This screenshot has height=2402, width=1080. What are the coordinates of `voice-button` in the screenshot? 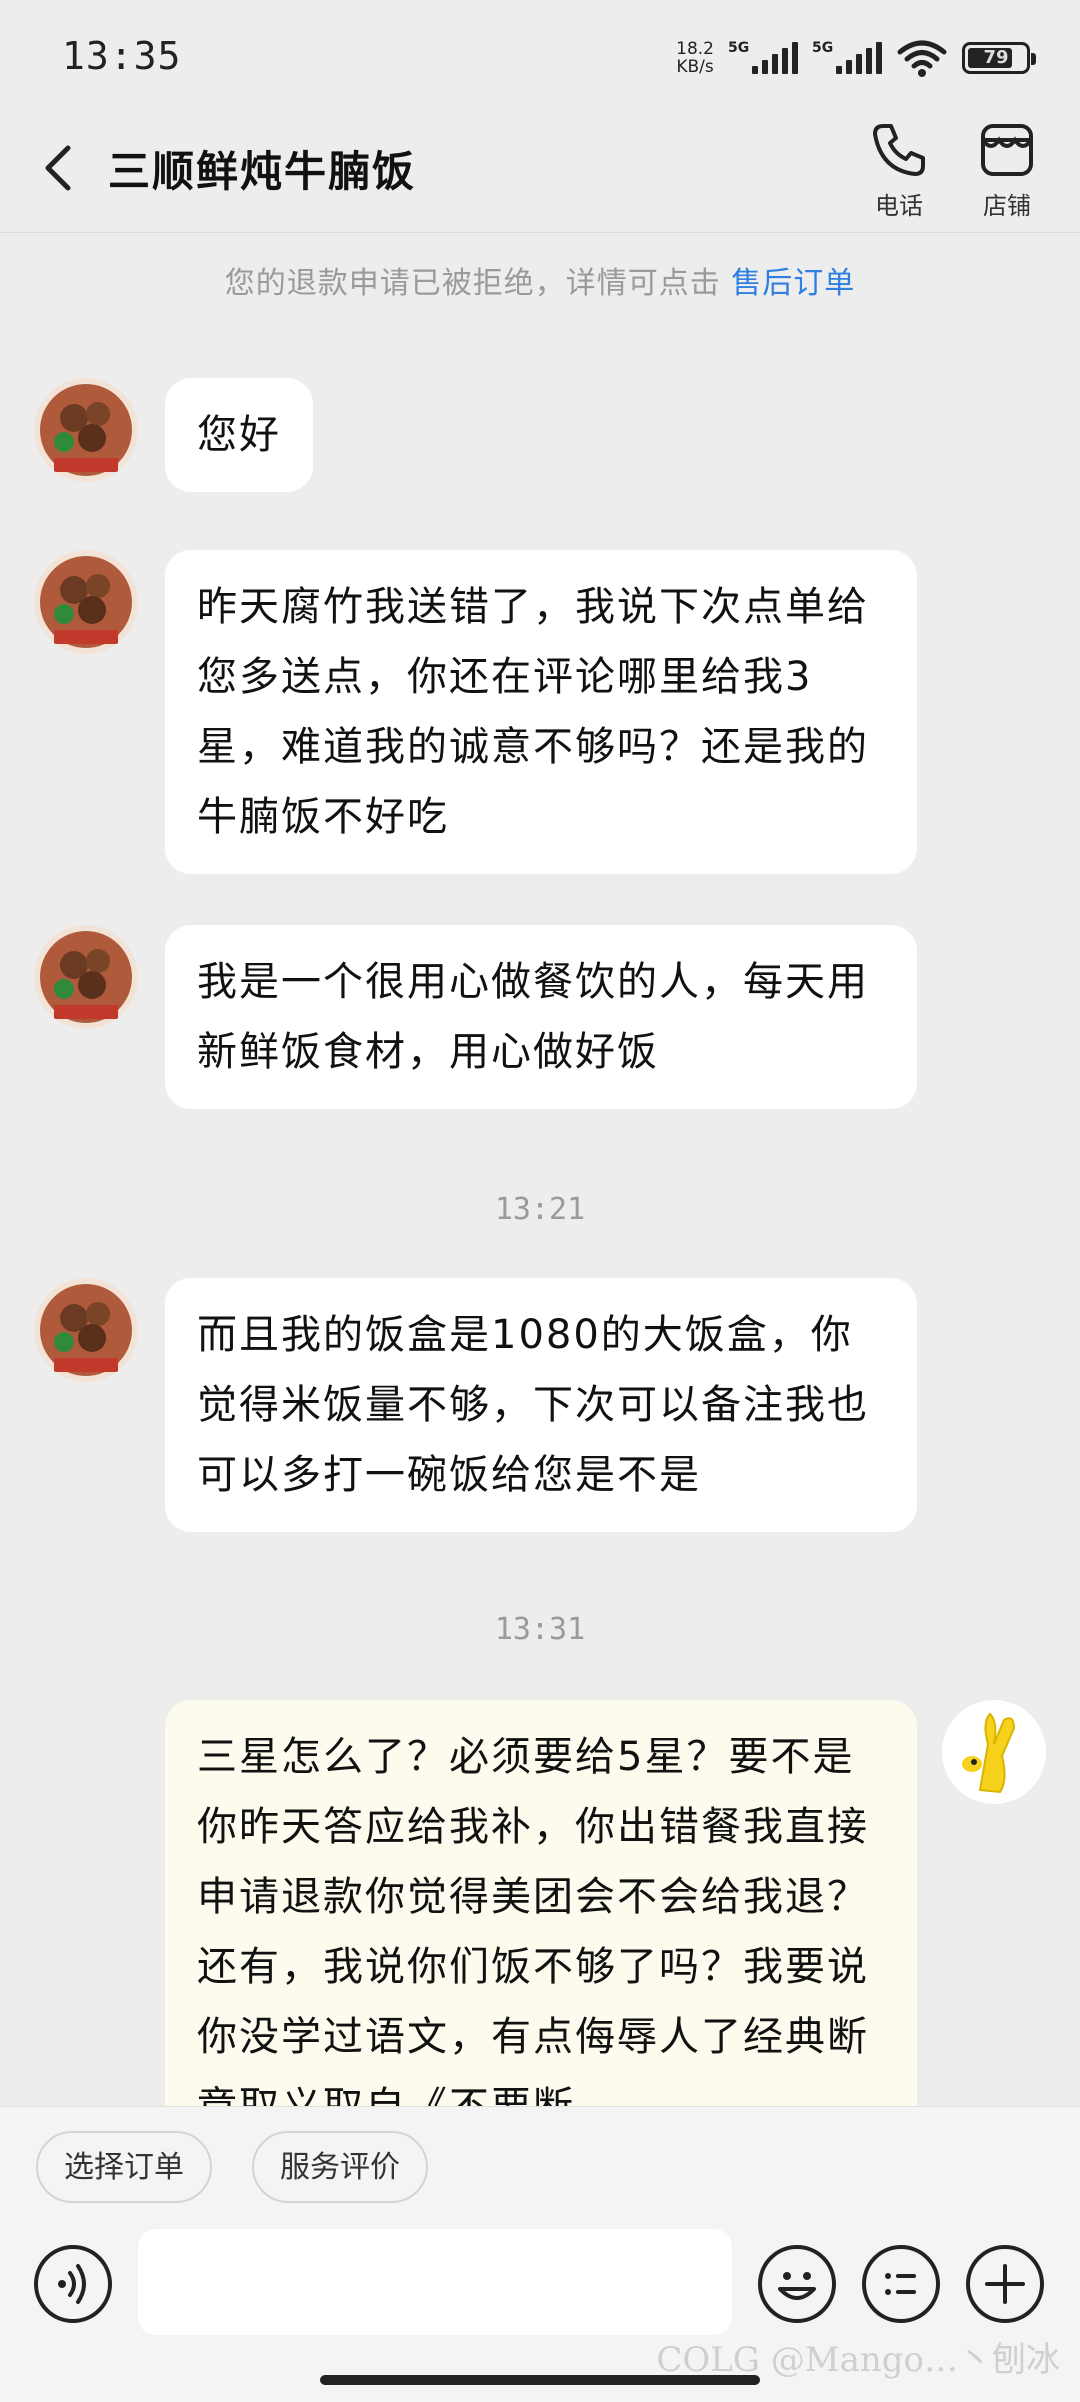 It's located at (73, 2284).